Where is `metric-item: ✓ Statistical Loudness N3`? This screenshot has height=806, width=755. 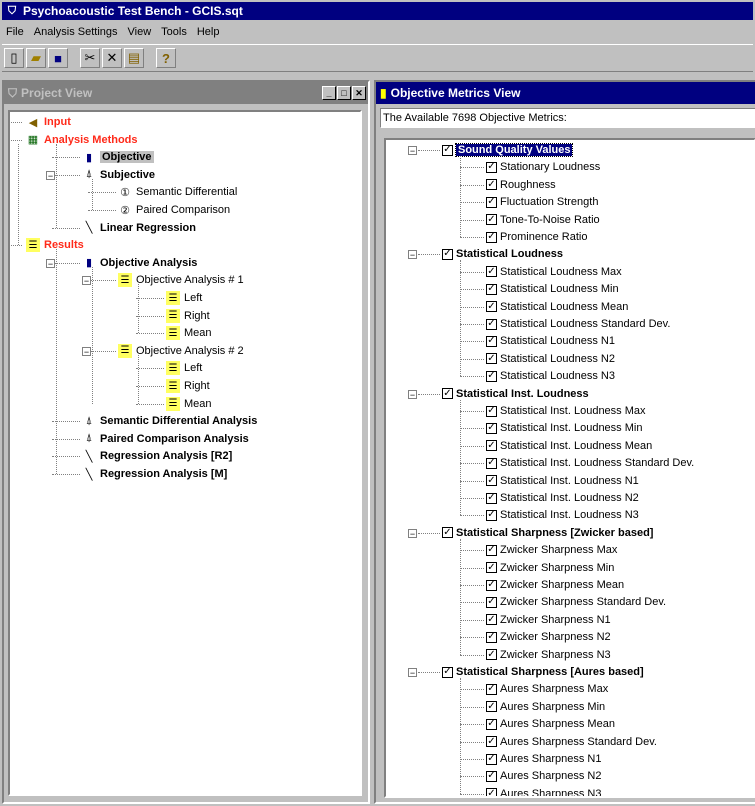 metric-item: ✓ Statistical Loudness N3 is located at coordinates (550, 376).